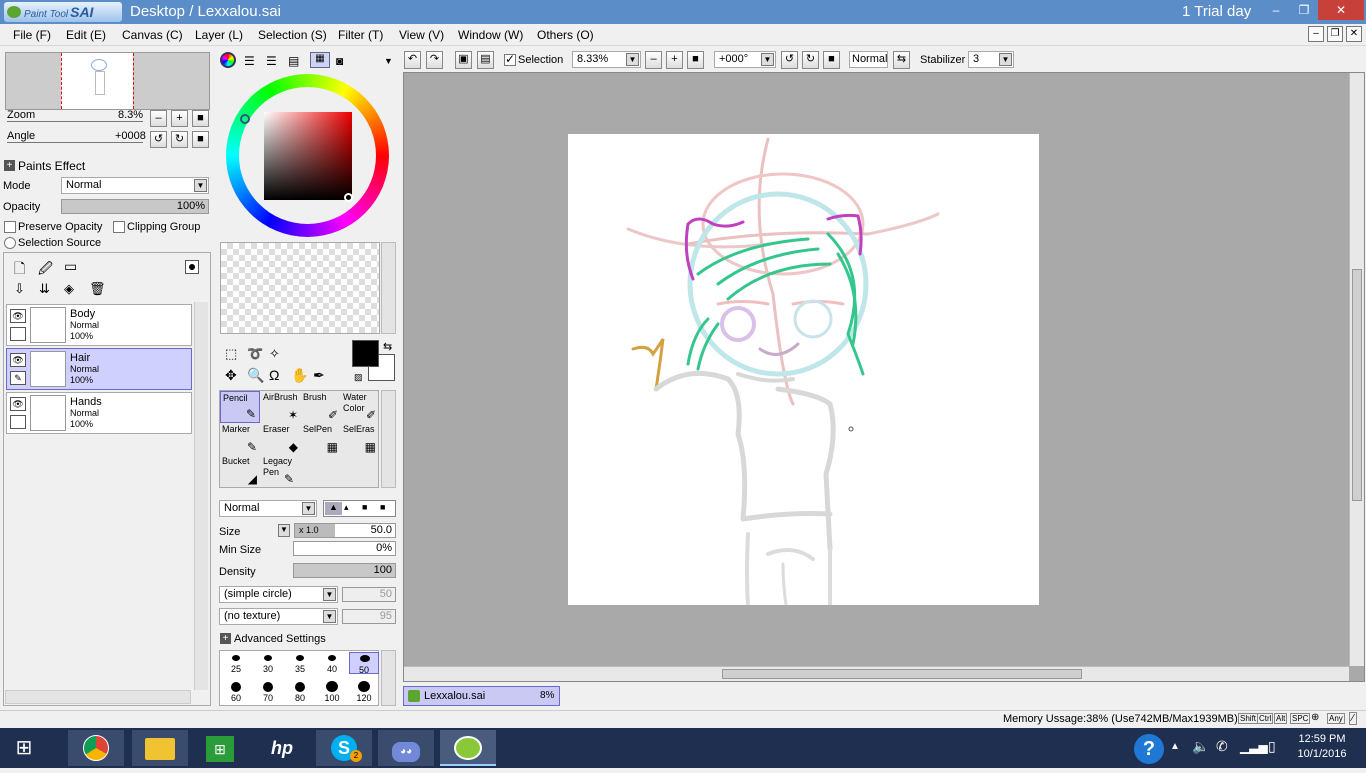 This screenshot has width=1366, height=773. Describe the element at coordinates (1356, 369) in the screenshot. I see `canvas-vscrollbar` at that location.